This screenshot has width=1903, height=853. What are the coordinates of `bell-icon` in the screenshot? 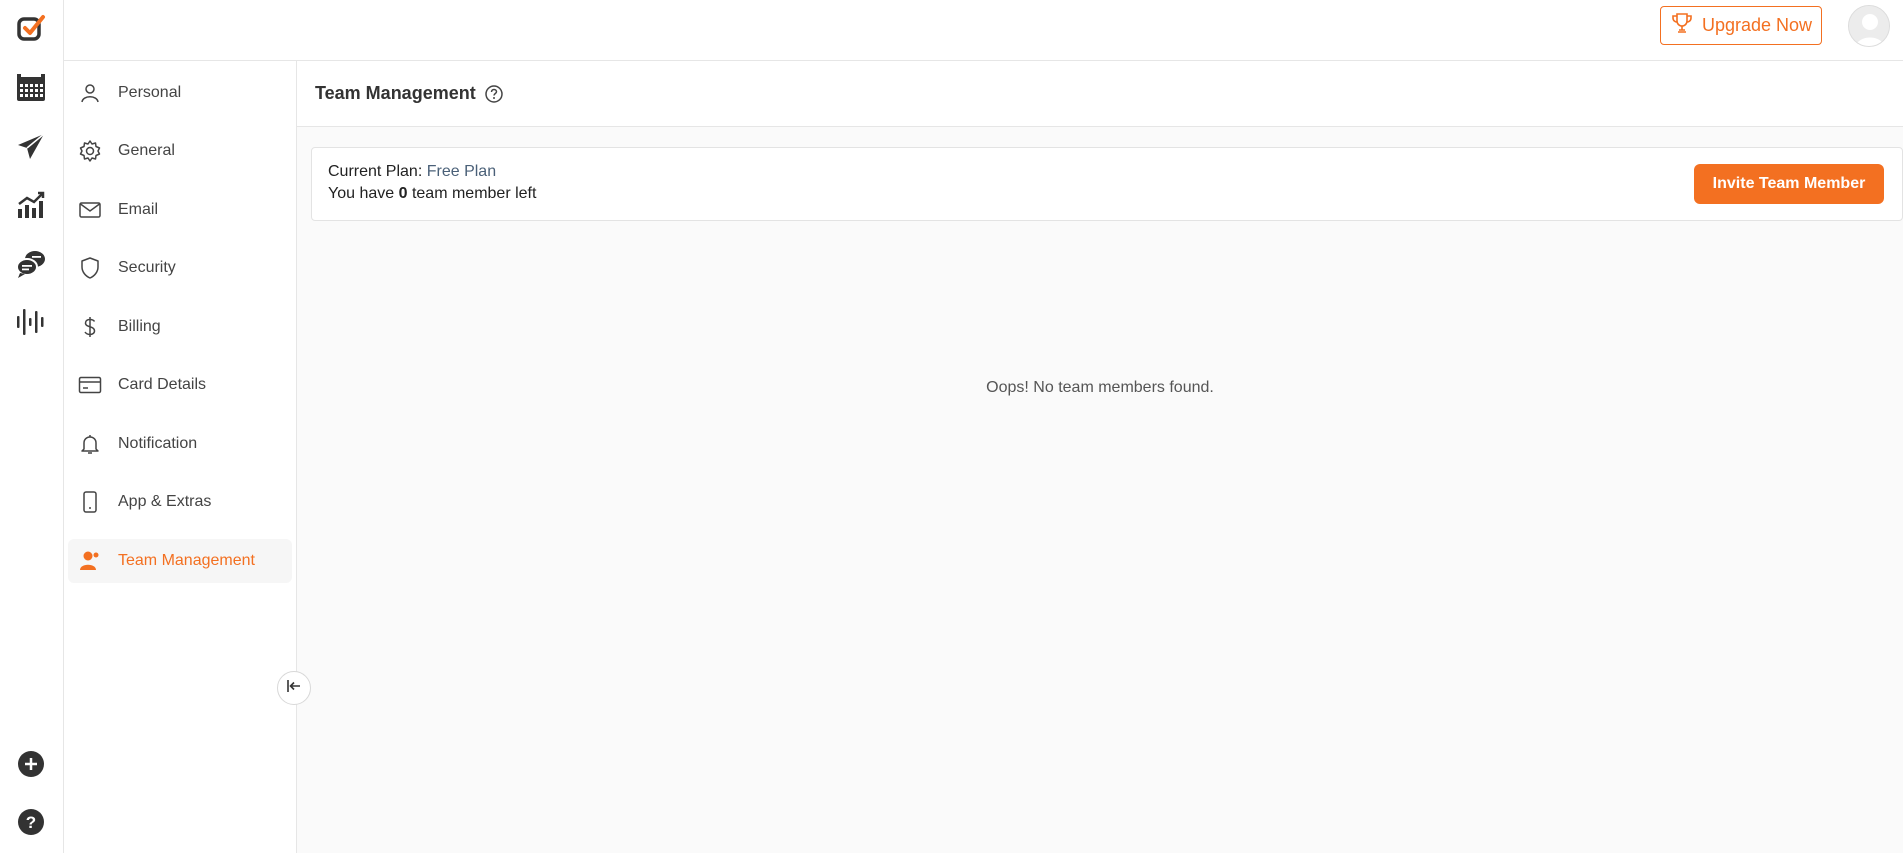 It's located at (90, 444).